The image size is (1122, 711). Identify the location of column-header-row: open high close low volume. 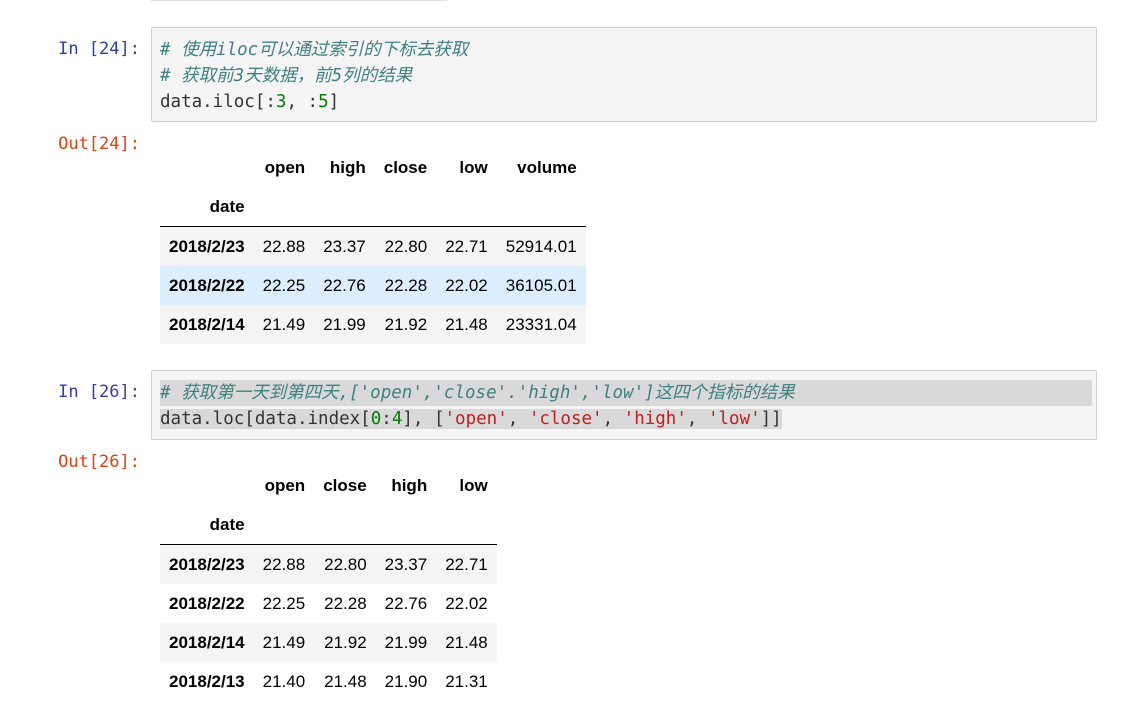
(373, 167).